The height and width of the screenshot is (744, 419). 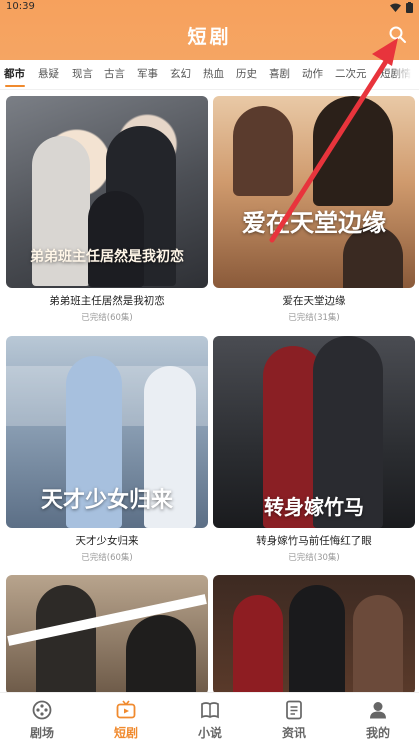 I want to click on nav-label: 短剧, so click(x=125, y=733).